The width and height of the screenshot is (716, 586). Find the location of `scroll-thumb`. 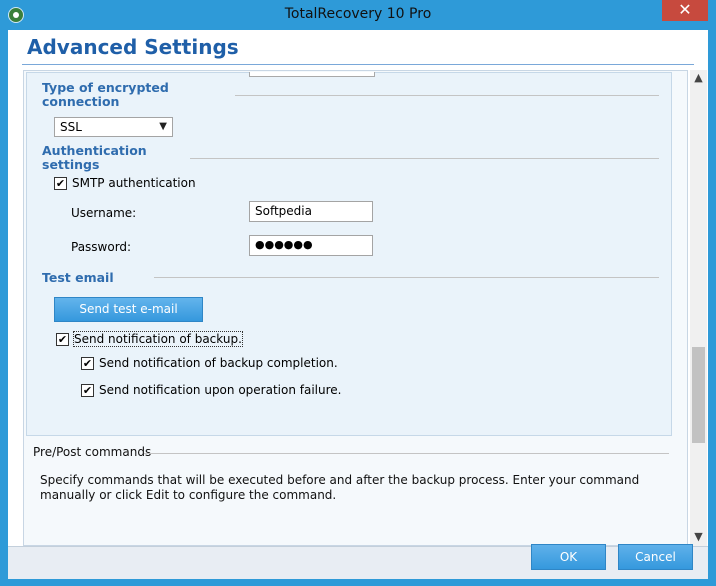

scroll-thumb is located at coordinates (698, 395).